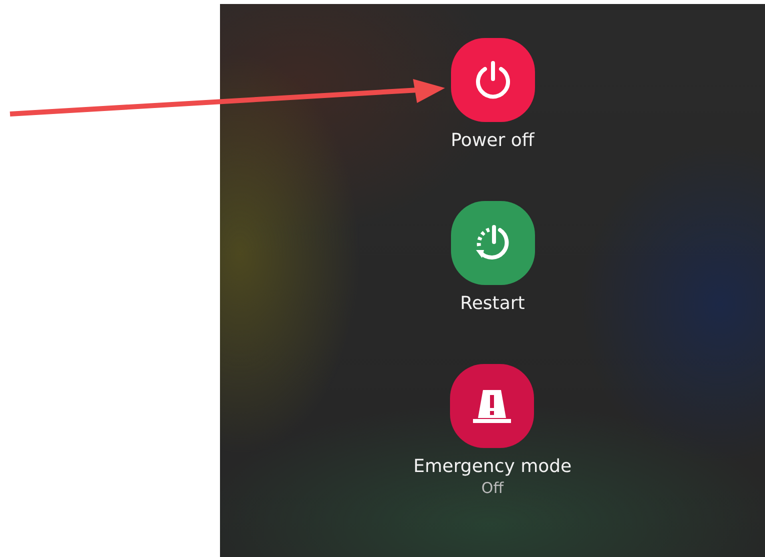 This screenshot has height=557, width=765. Describe the element at coordinates (492, 488) in the screenshot. I see `status-text: Off` at that location.